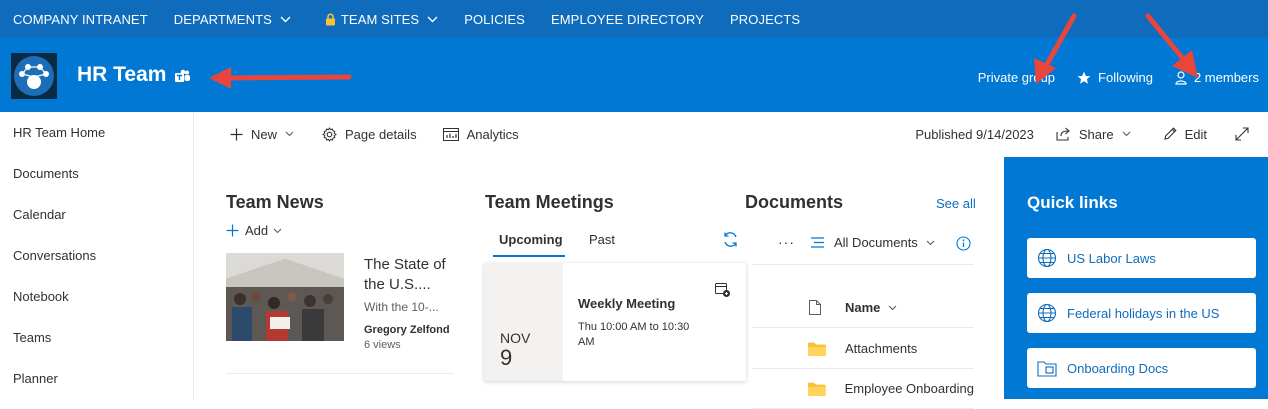 This screenshot has width=1268, height=409. I want to click on folder-link-icon, so click(1047, 369).